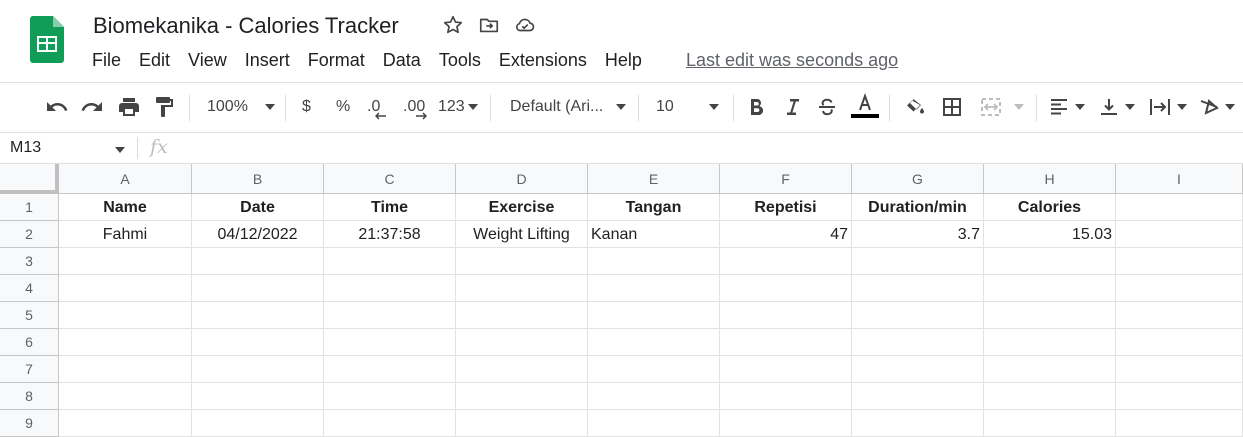 The height and width of the screenshot is (437, 1243). Describe the element at coordinates (654, 207) in the screenshot. I see `cell-e1: Tangan` at that location.